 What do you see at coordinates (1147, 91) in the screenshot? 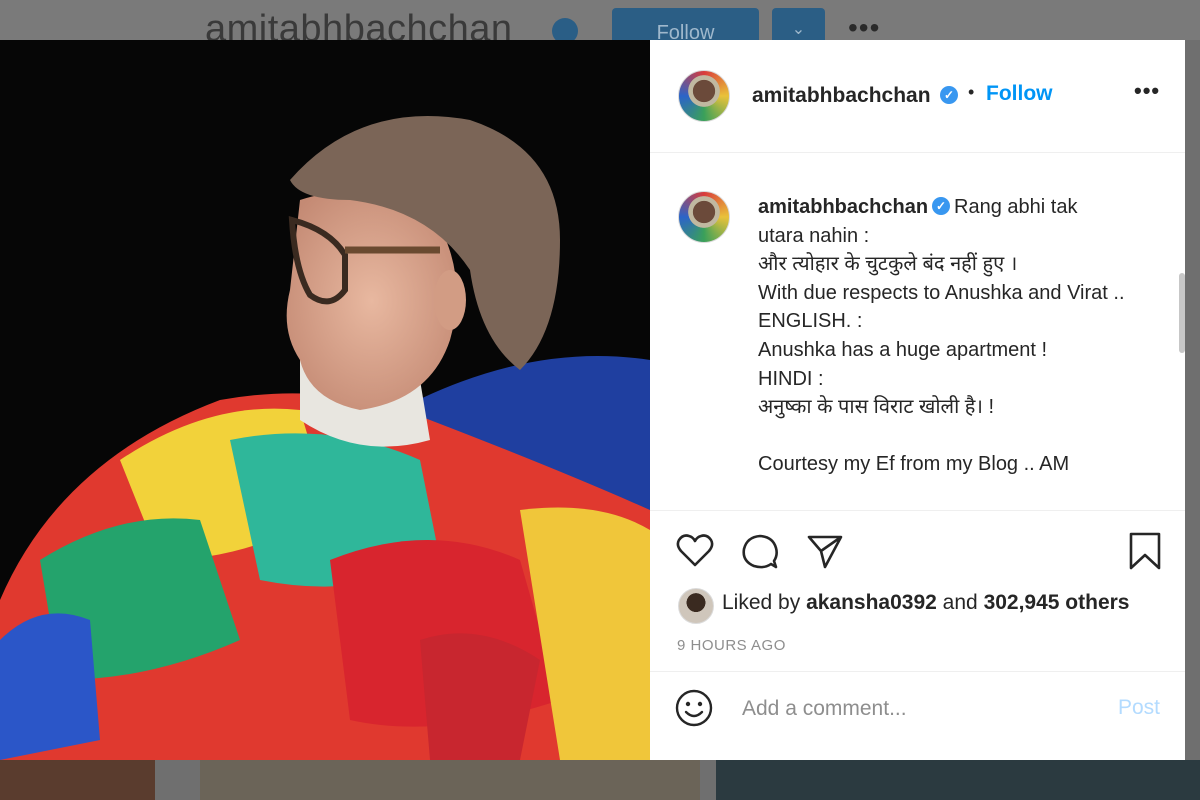
I see `more-options-icon: •••` at bounding box center [1147, 91].